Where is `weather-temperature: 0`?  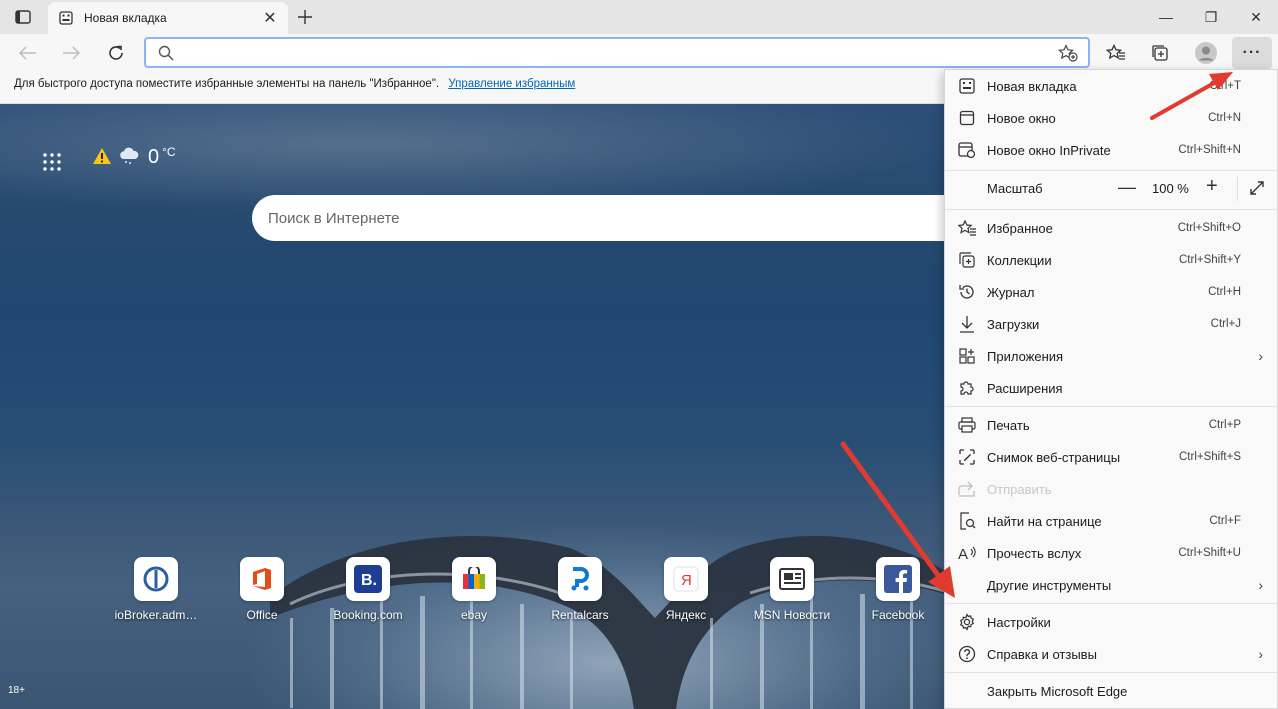
weather-temperature: 0 is located at coordinates (154, 157).